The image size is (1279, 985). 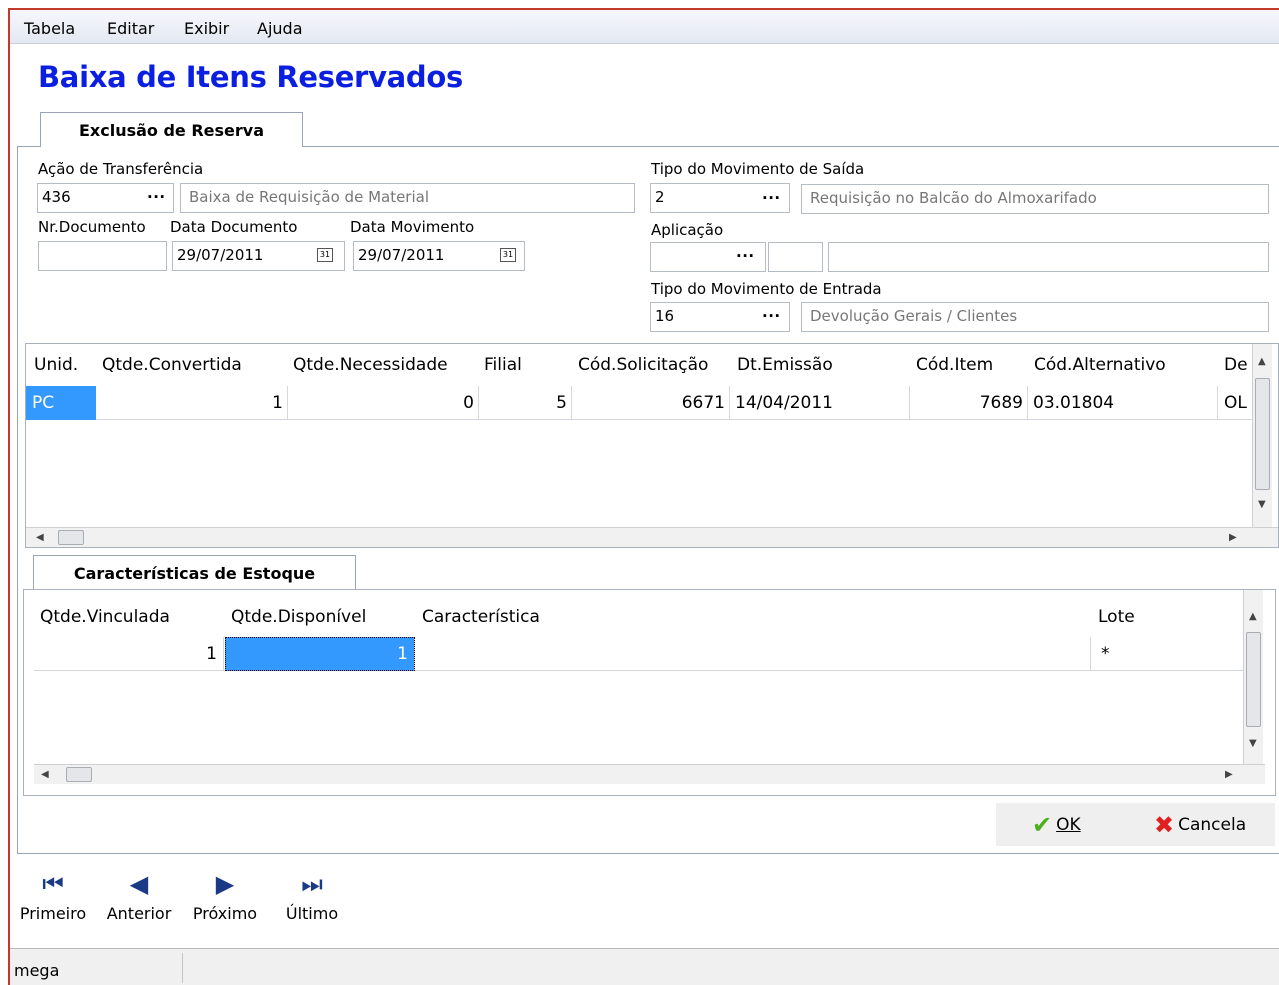 What do you see at coordinates (481, 617) in the screenshot?
I see `col-caracteristica: Característica` at bounding box center [481, 617].